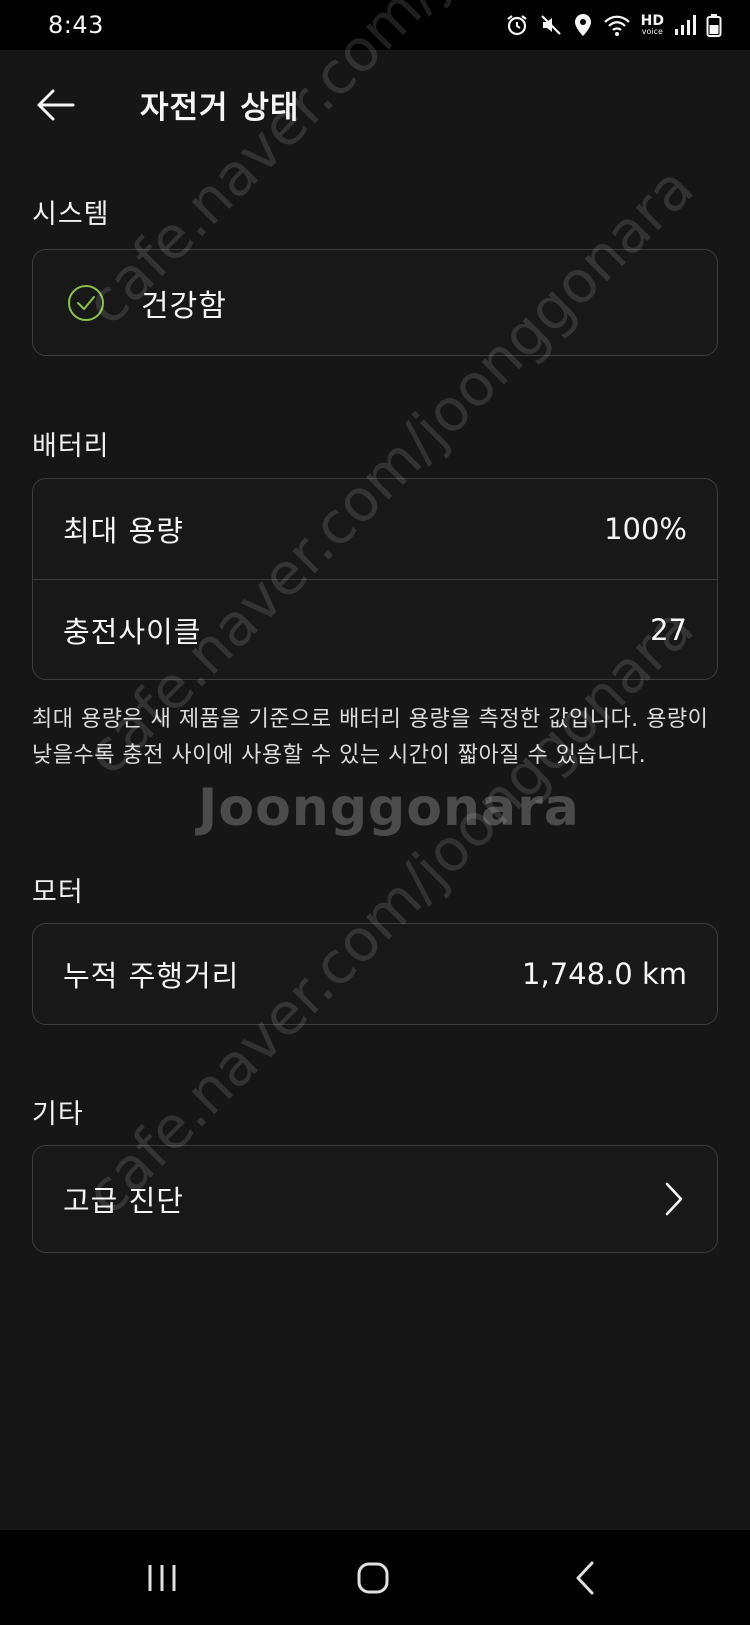 The height and width of the screenshot is (1625, 750). What do you see at coordinates (604, 974) in the screenshot?
I see `odometer-value: 1,748.0 km` at bounding box center [604, 974].